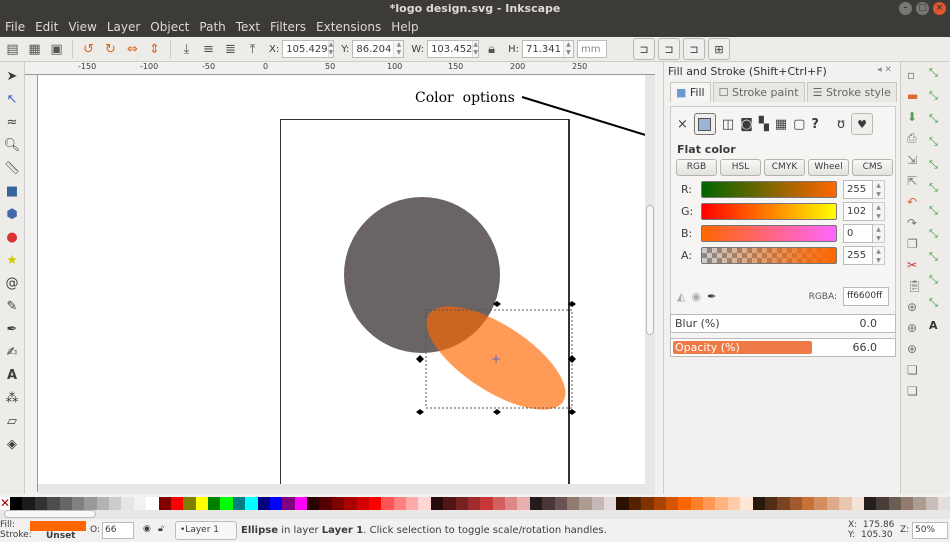 Image resolution: width=950 pixels, height=542 pixels. What do you see at coordinates (110, 49) in the screenshot?
I see `rotate-cw-icon: ↻` at bounding box center [110, 49].